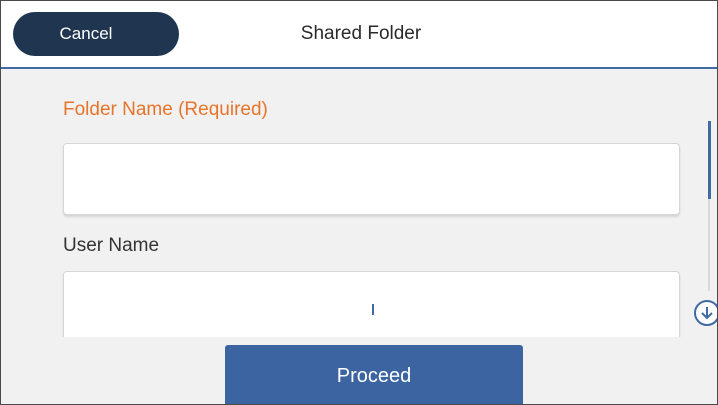 This screenshot has width=718, height=405. I want to click on cancel-button: Cancel, so click(96, 34).